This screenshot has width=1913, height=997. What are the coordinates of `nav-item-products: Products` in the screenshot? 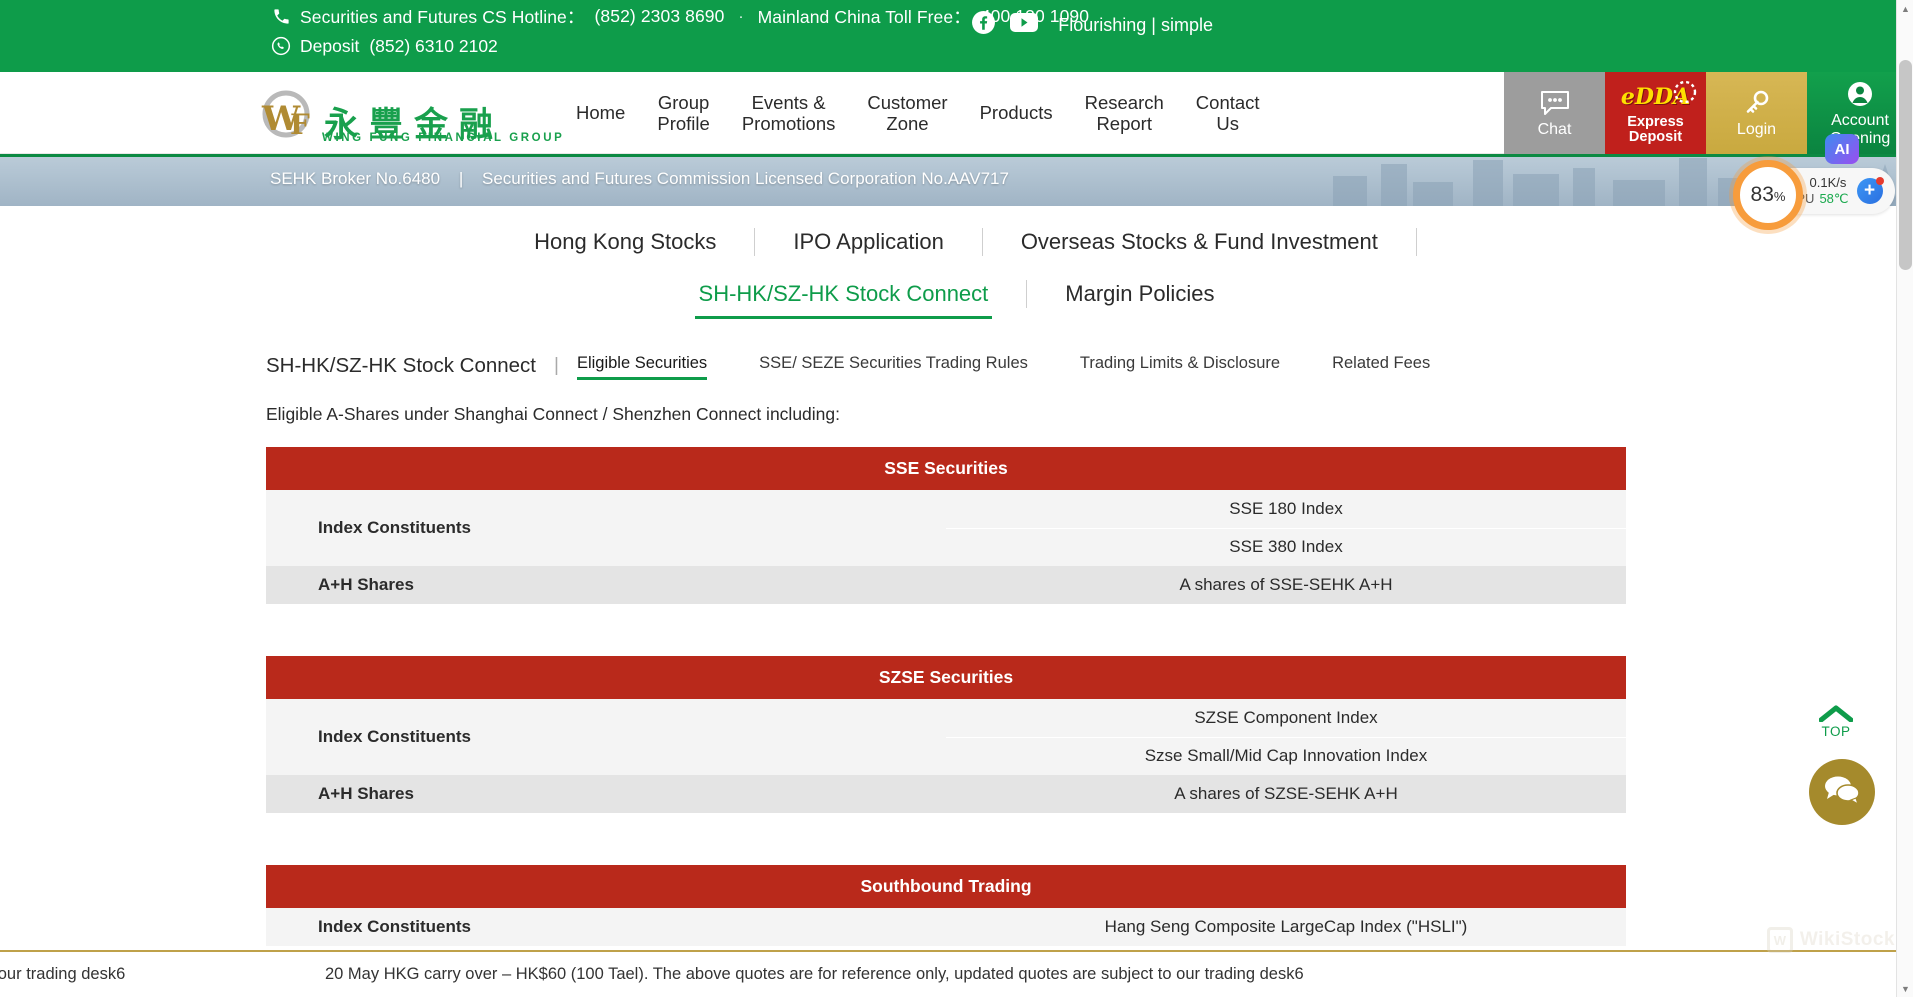 It's located at (1016, 112).